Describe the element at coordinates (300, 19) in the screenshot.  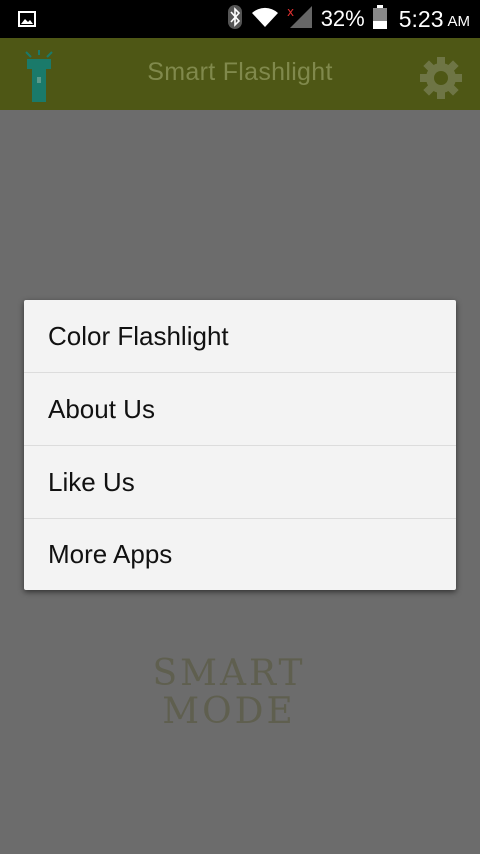
I see `signal-icon: x` at that location.